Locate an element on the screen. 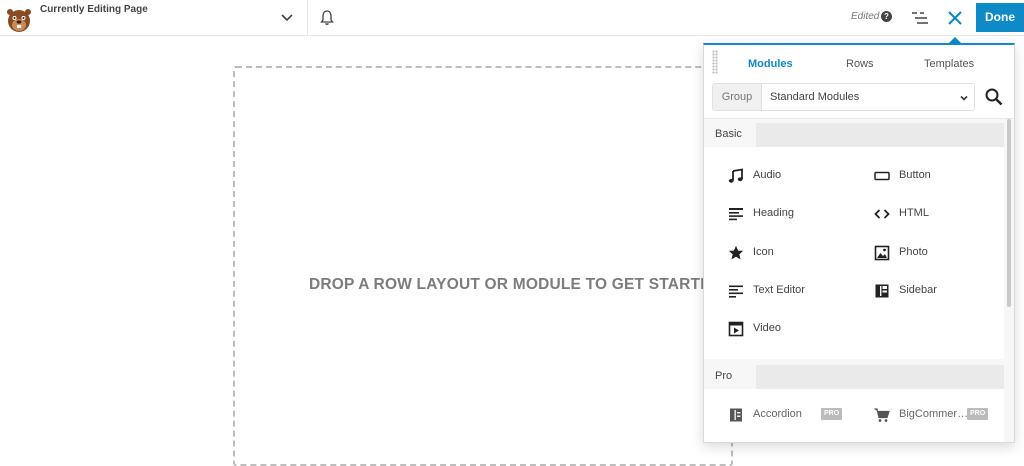 This screenshot has width=1024, height=466. toolbar-divider is located at coordinates (307, 18).